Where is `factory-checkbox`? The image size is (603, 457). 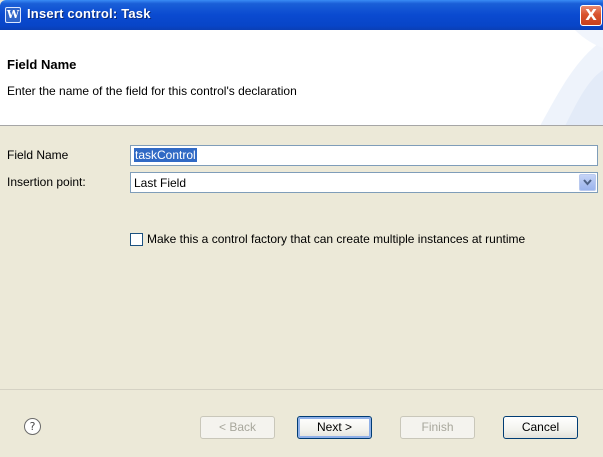 factory-checkbox is located at coordinates (136, 239).